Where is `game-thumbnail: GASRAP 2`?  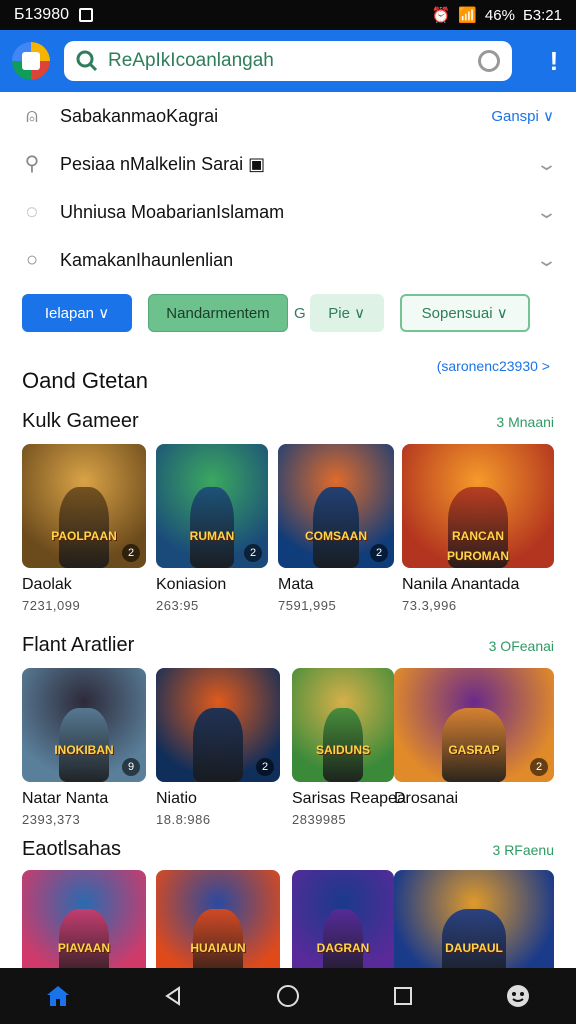 game-thumbnail: GASRAP 2 is located at coordinates (474, 725).